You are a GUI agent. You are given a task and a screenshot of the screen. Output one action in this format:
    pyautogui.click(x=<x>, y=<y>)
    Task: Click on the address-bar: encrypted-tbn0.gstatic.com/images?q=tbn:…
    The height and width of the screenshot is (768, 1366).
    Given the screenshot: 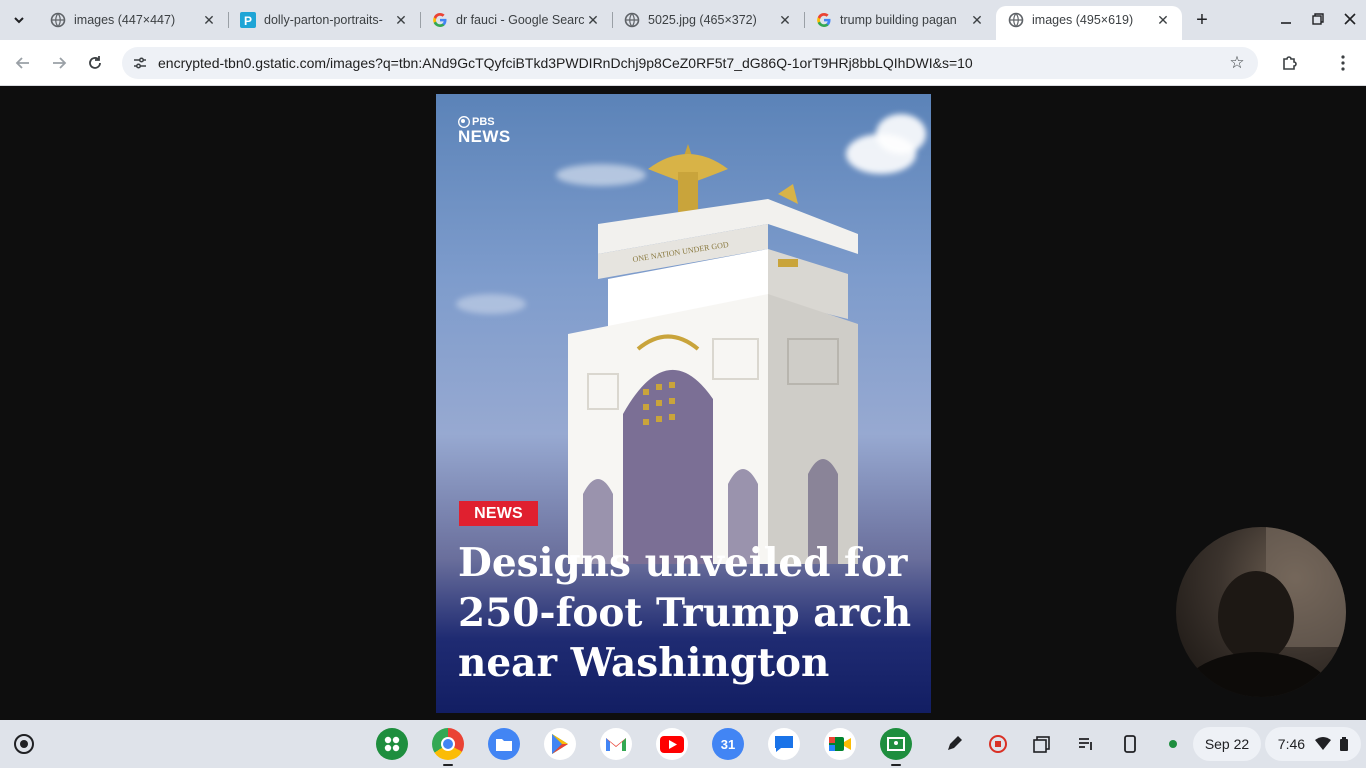 What is the action you would take?
    pyautogui.click(x=690, y=63)
    